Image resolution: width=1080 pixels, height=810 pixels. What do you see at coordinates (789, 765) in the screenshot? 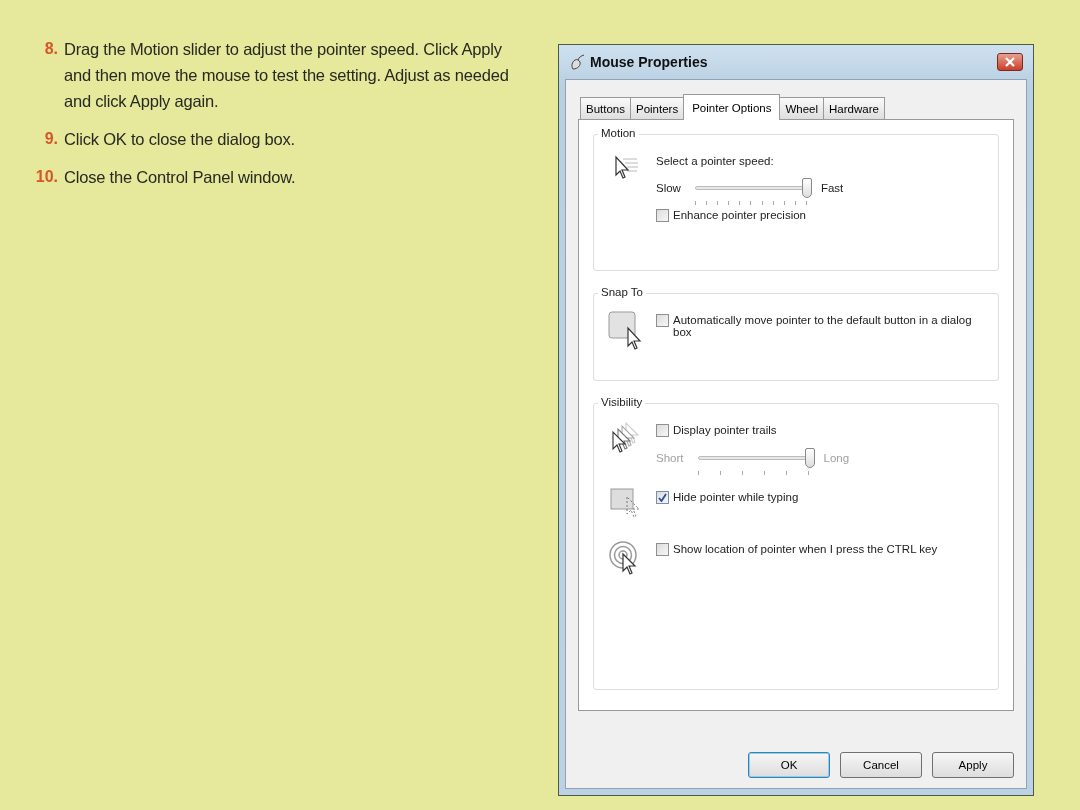
I see `ok-button: OK` at bounding box center [789, 765].